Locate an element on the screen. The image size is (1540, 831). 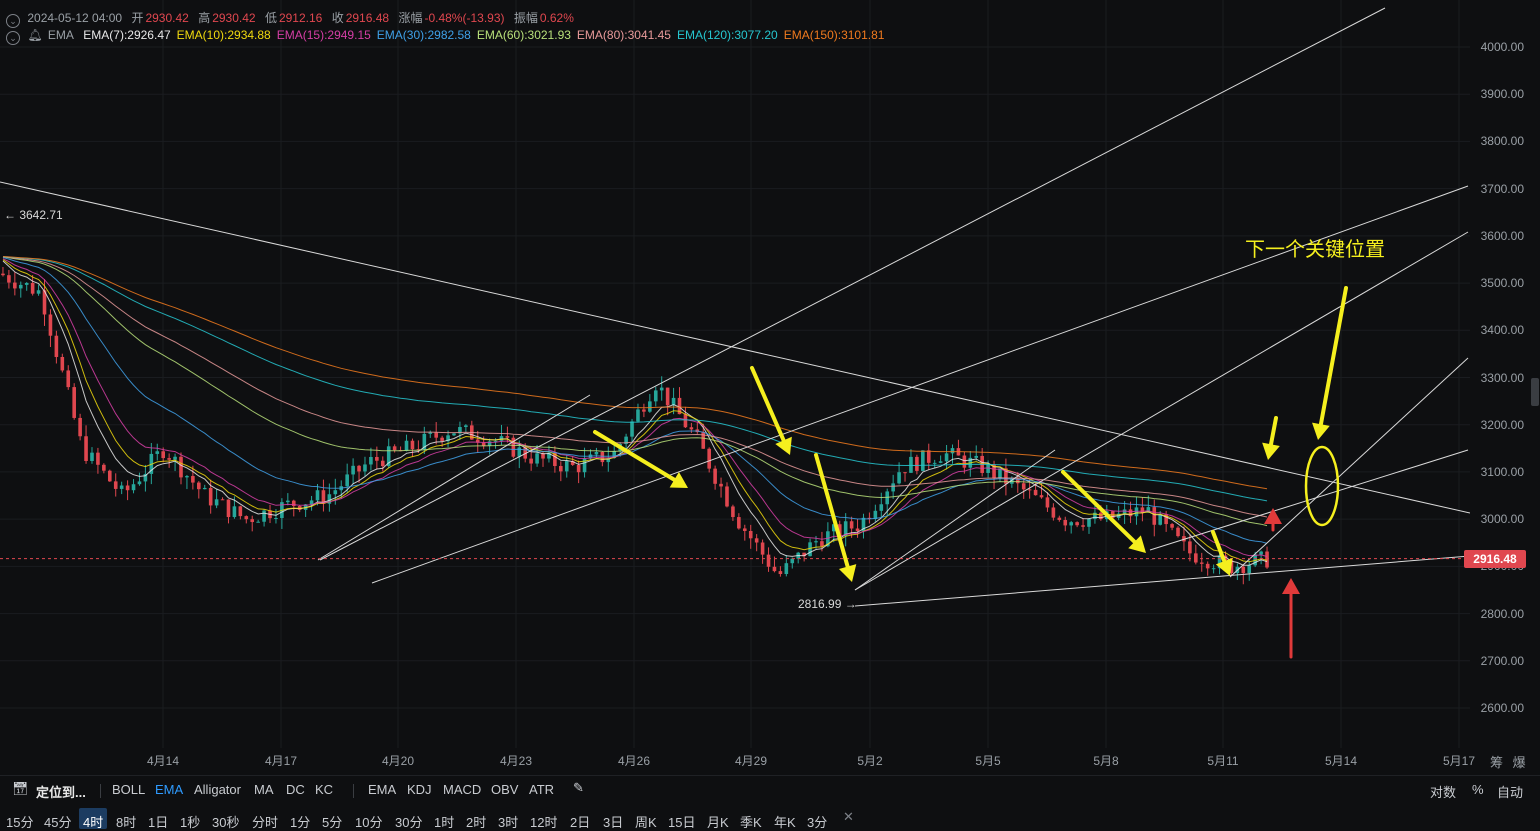
ema-legend-item: EMA(15):2949.15 is located at coordinates (324, 35).